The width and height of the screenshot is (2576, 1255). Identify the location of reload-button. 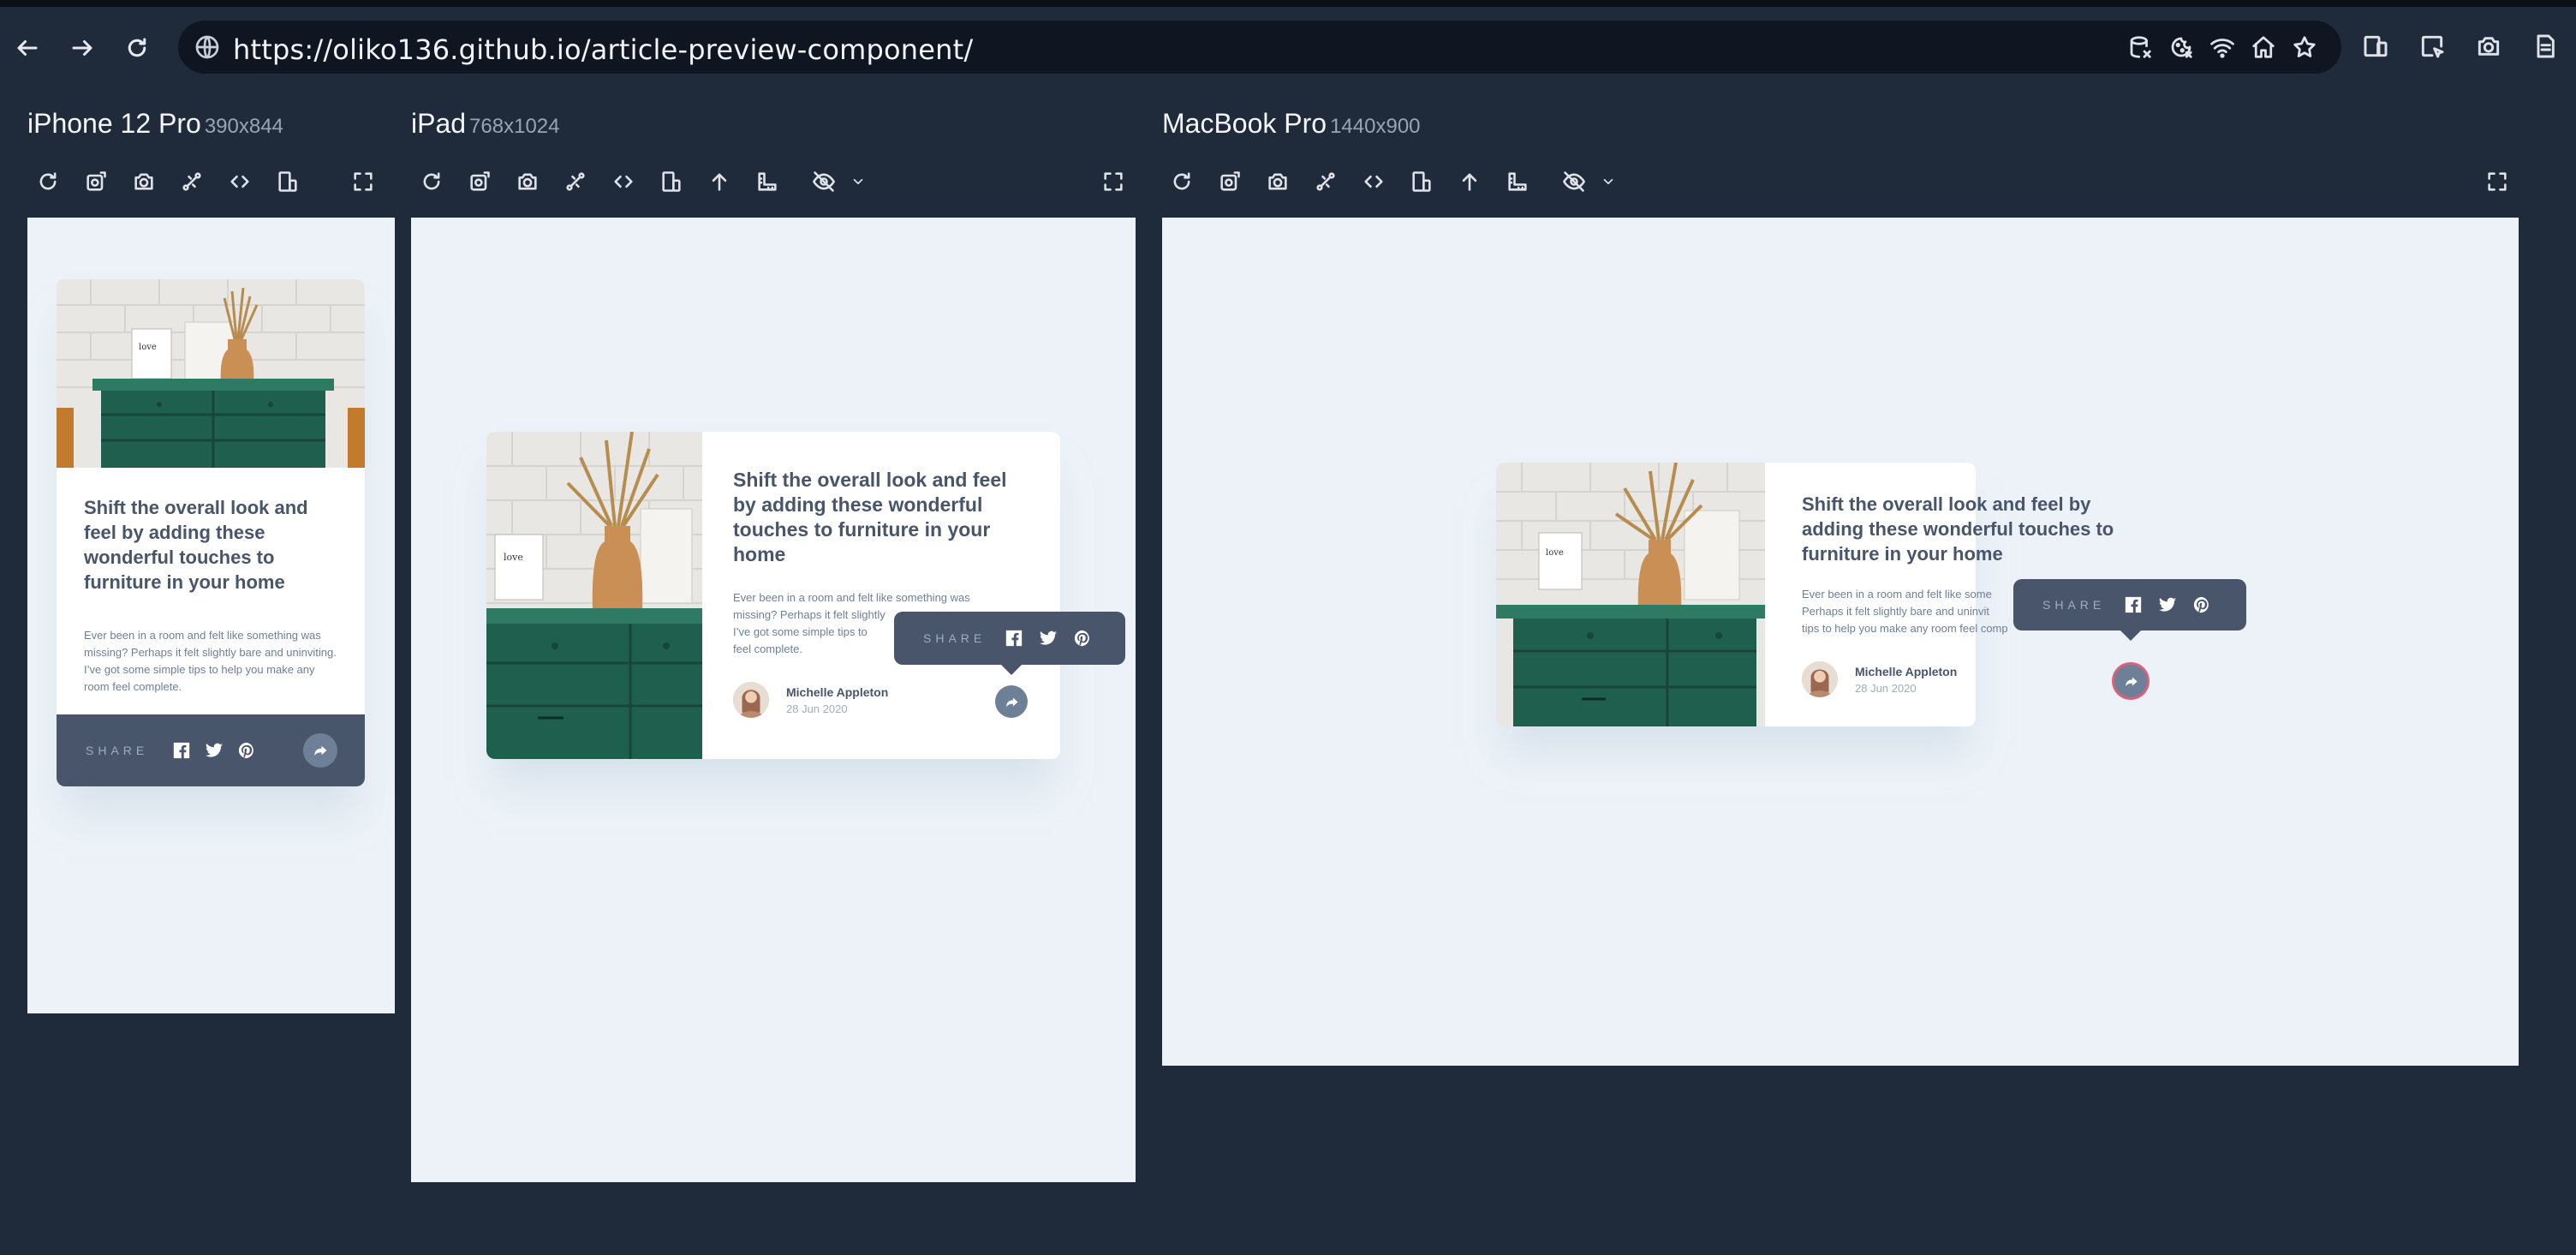
(137, 48).